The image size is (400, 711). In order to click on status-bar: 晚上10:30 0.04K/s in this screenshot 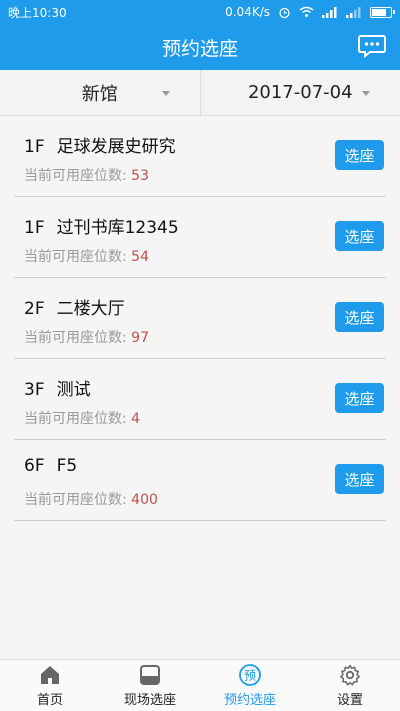, I will do `click(200, 12)`.